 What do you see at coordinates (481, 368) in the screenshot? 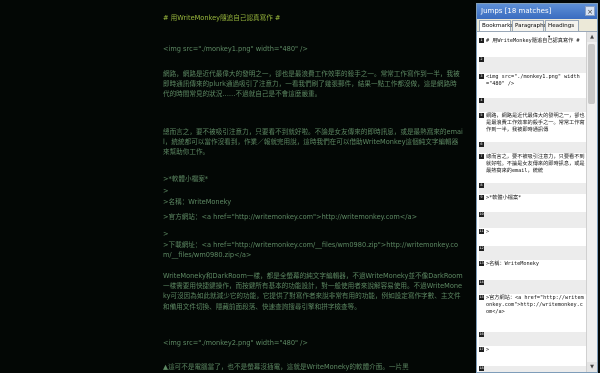
I see `item-number: 18` at bounding box center [481, 368].